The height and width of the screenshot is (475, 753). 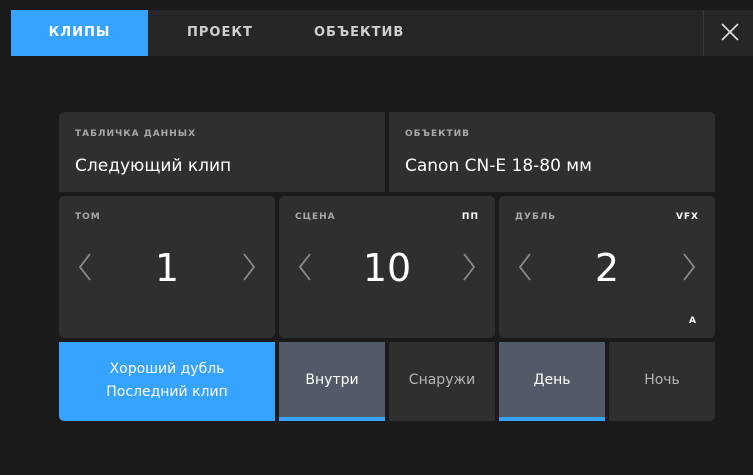 What do you see at coordinates (552, 152) in the screenshot?
I see `lens-panel: ОБЪЕКТИВ Canon CN-E 18-80 мм` at bounding box center [552, 152].